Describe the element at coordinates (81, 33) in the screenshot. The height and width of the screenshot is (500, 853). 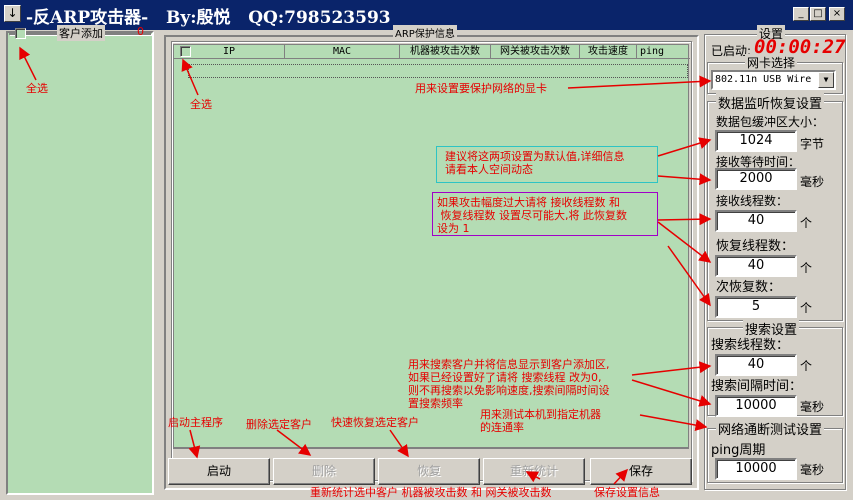
I see `client-panel-title: 客户添加` at that location.